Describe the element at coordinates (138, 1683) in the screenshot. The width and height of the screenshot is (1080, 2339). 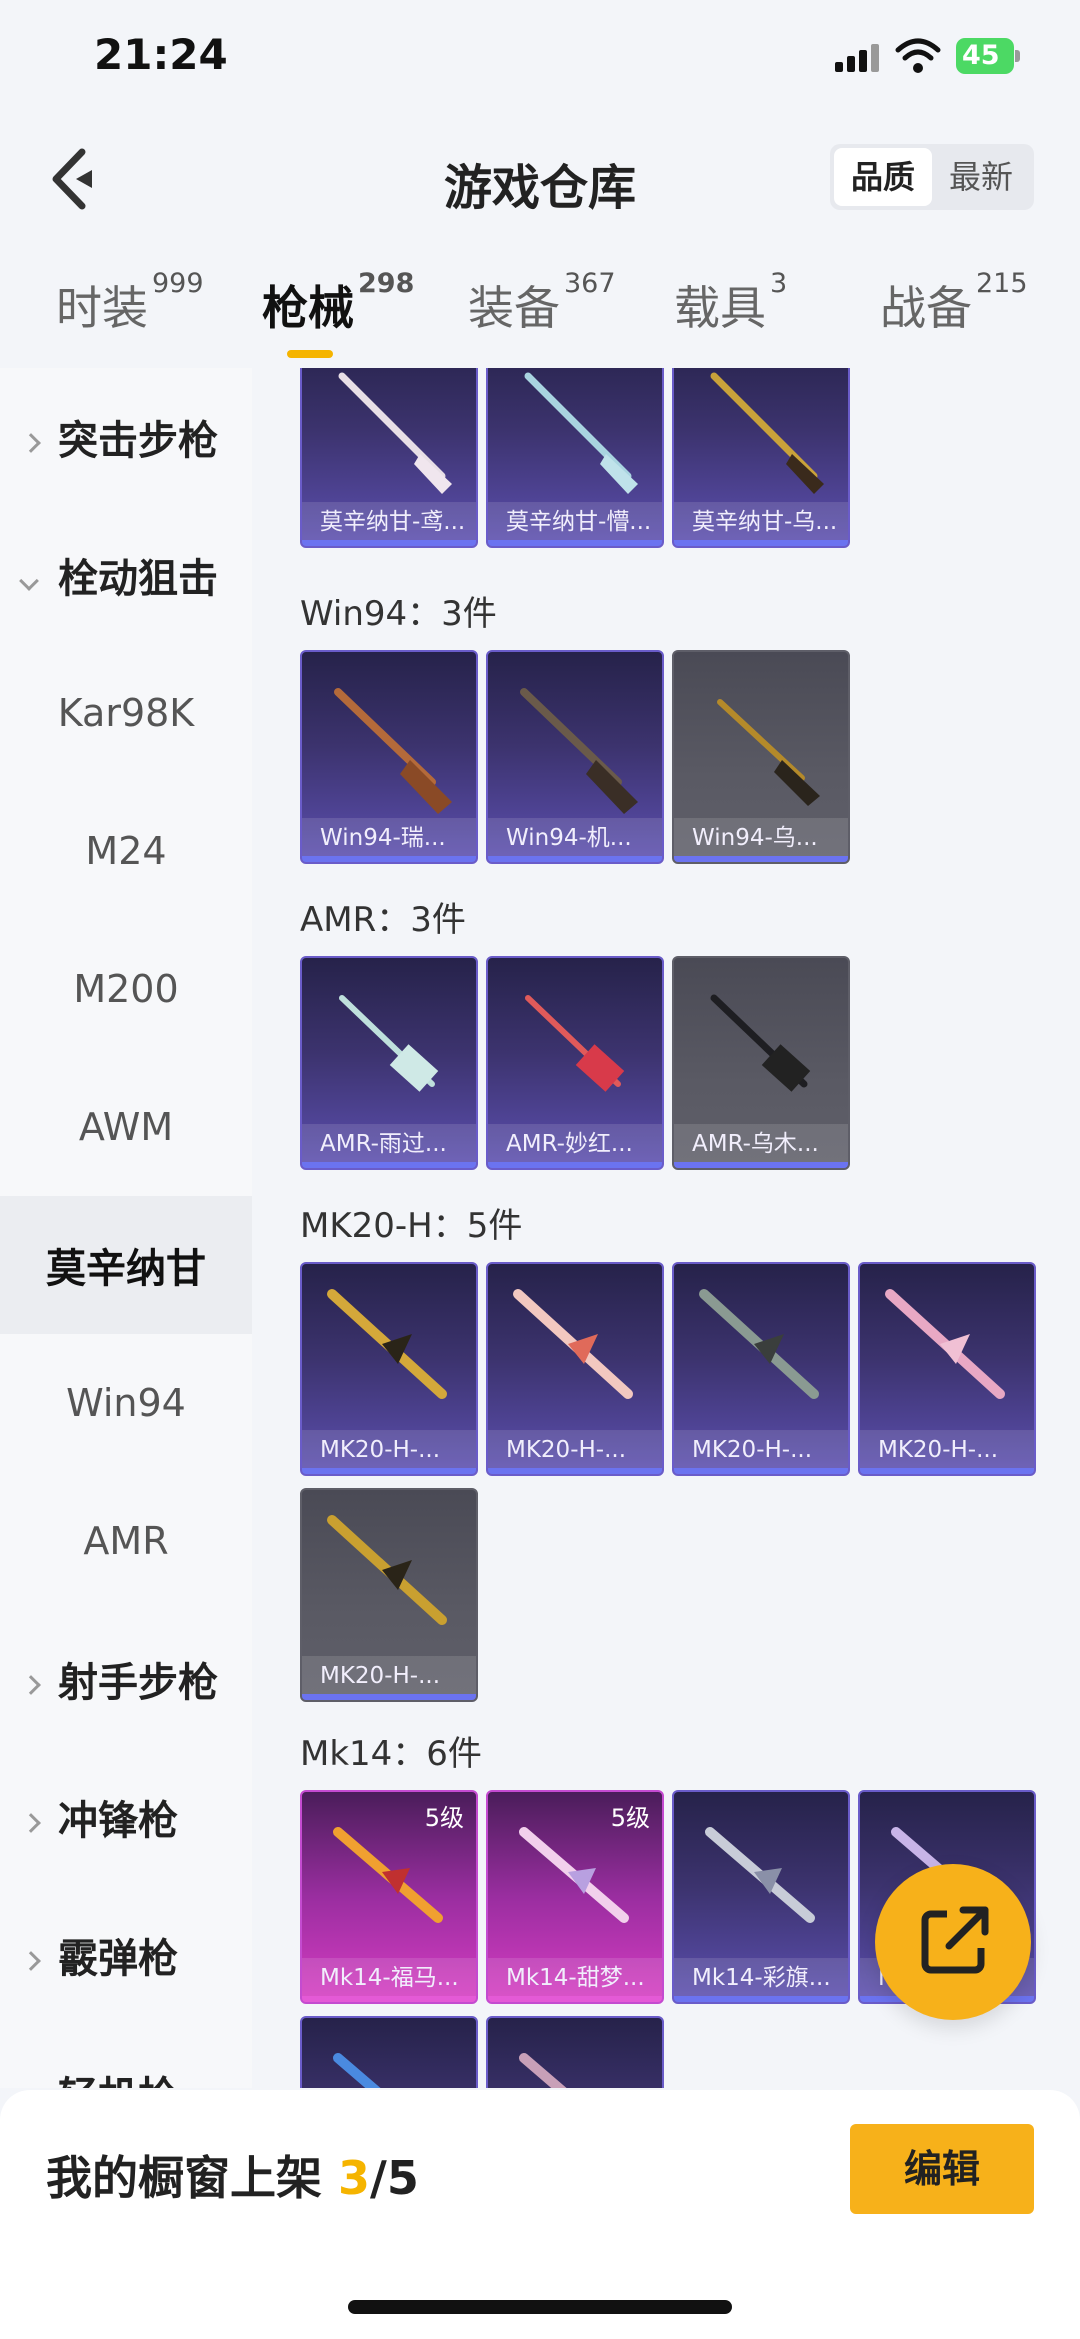
I see `sidebar-item-label: 射手步枪` at that location.